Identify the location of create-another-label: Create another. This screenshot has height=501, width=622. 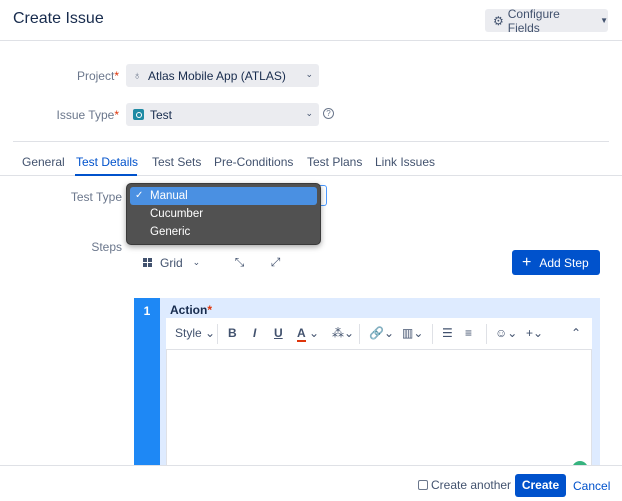
(471, 485).